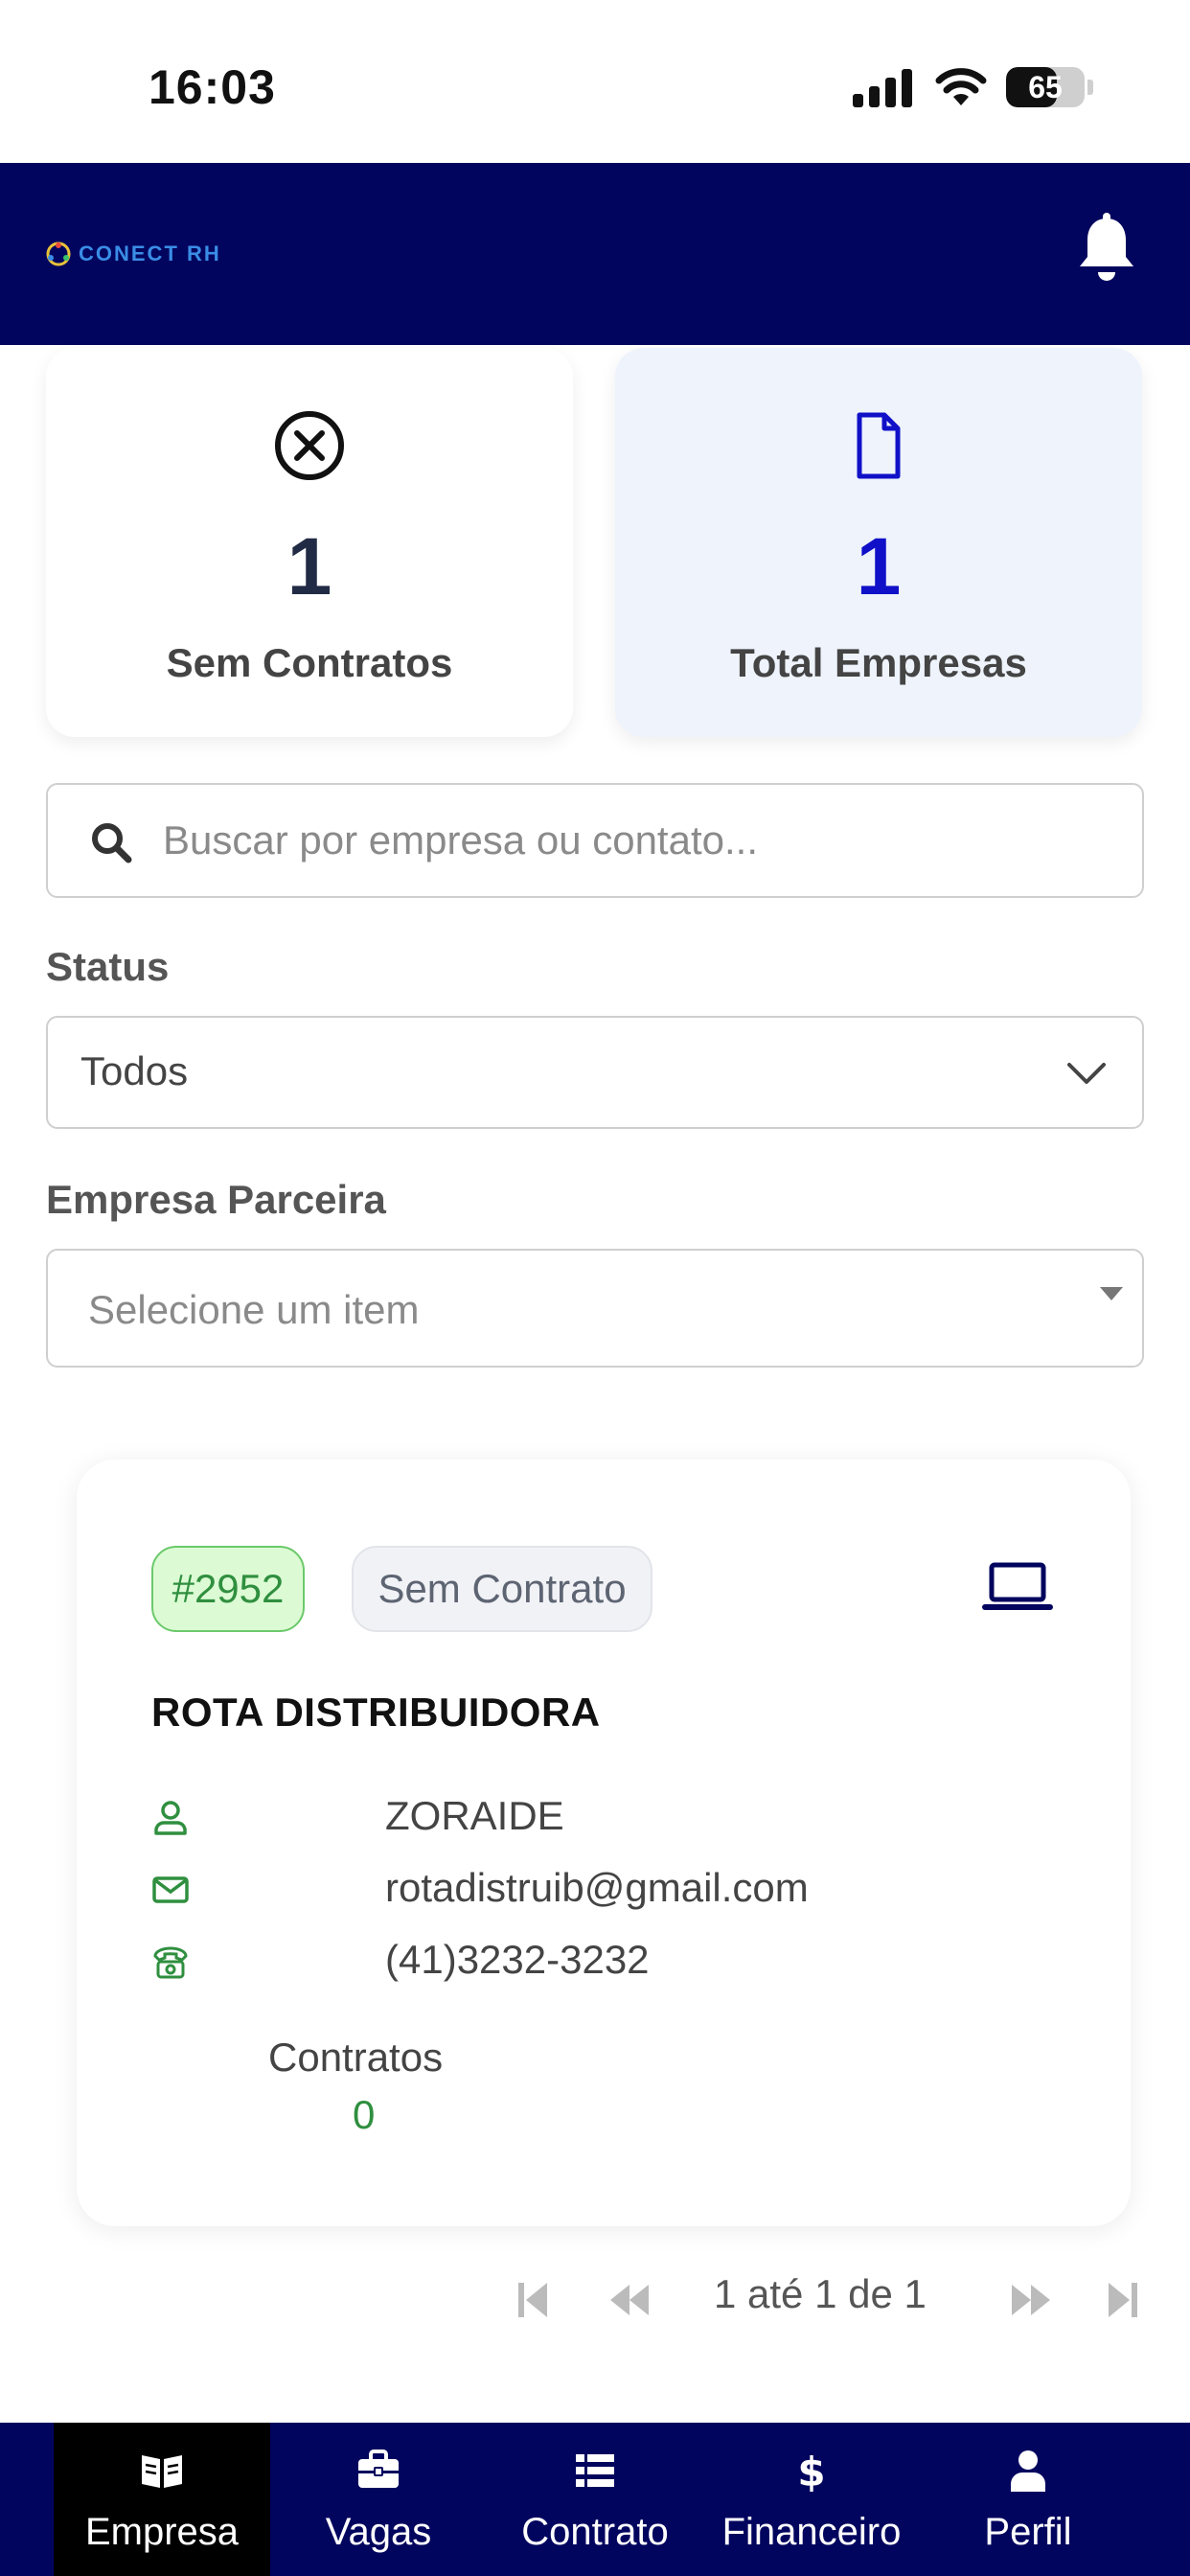 The width and height of the screenshot is (1190, 2576). Describe the element at coordinates (1106, 249) in the screenshot. I see `bell-icon` at that location.